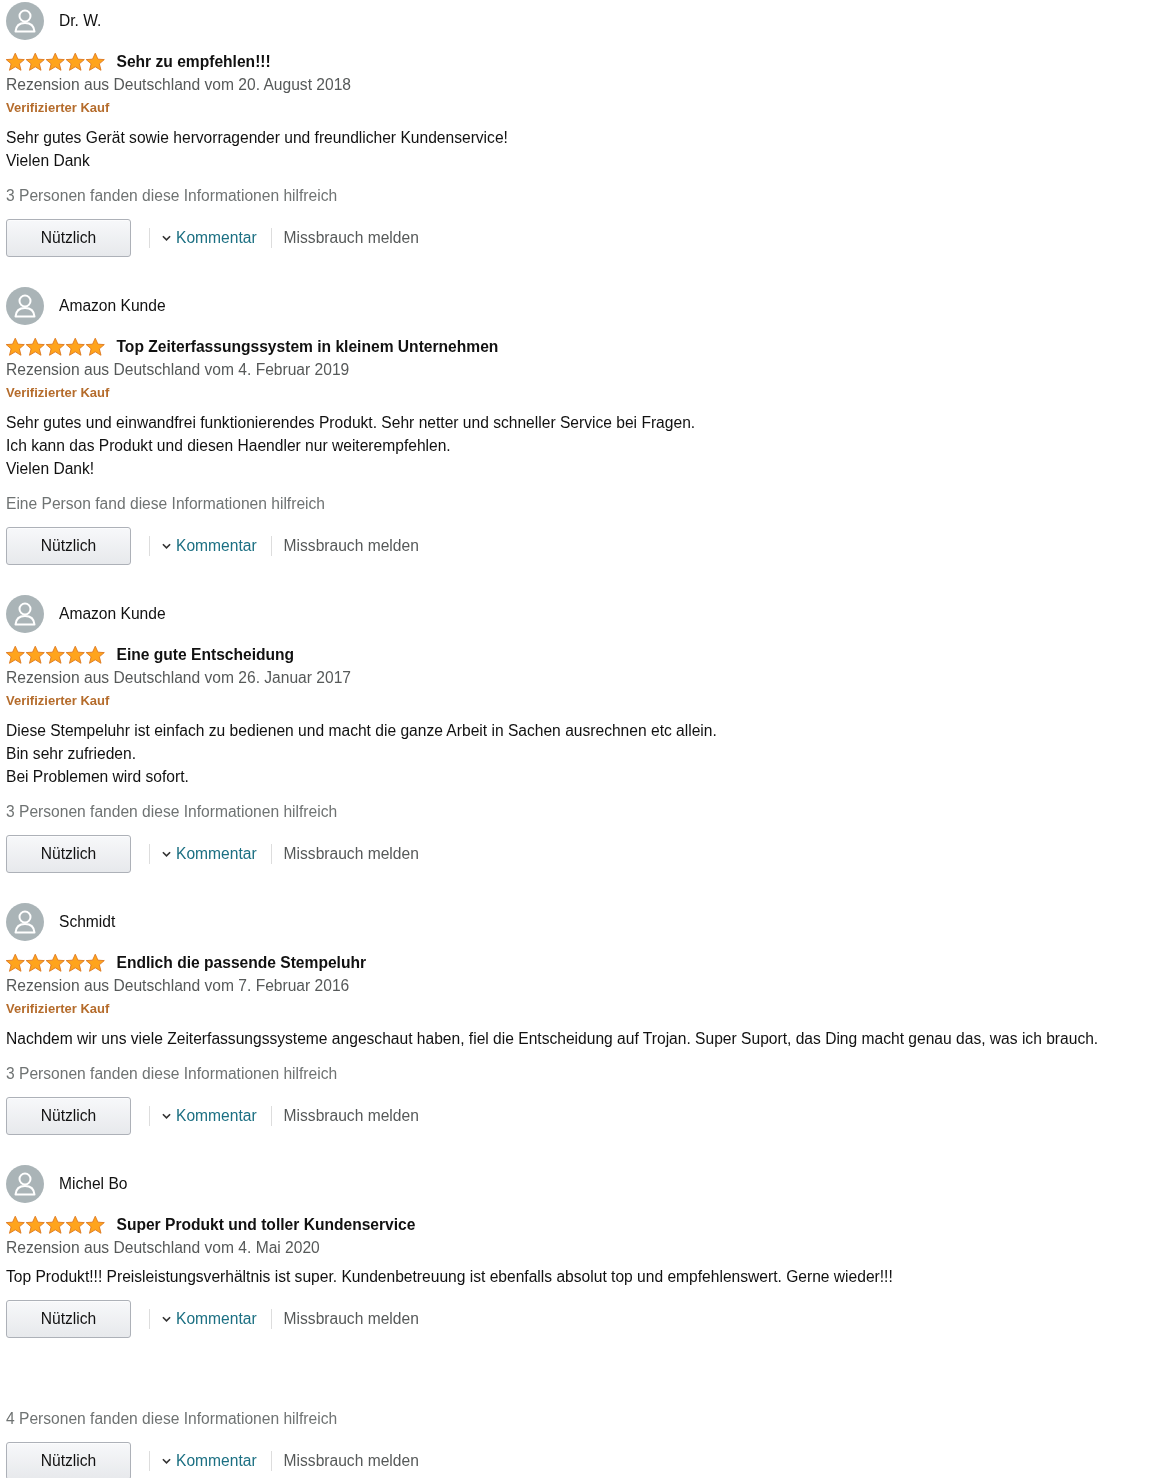  Describe the element at coordinates (450, 1277) in the screenshot. I see `review-text: Top Produkt!!! Preisleistungsverhältnis ist super. Kundenbetreuung ist ebenfalls absolut top und empfehlenswert. Gerne wieder!!!` at that location.